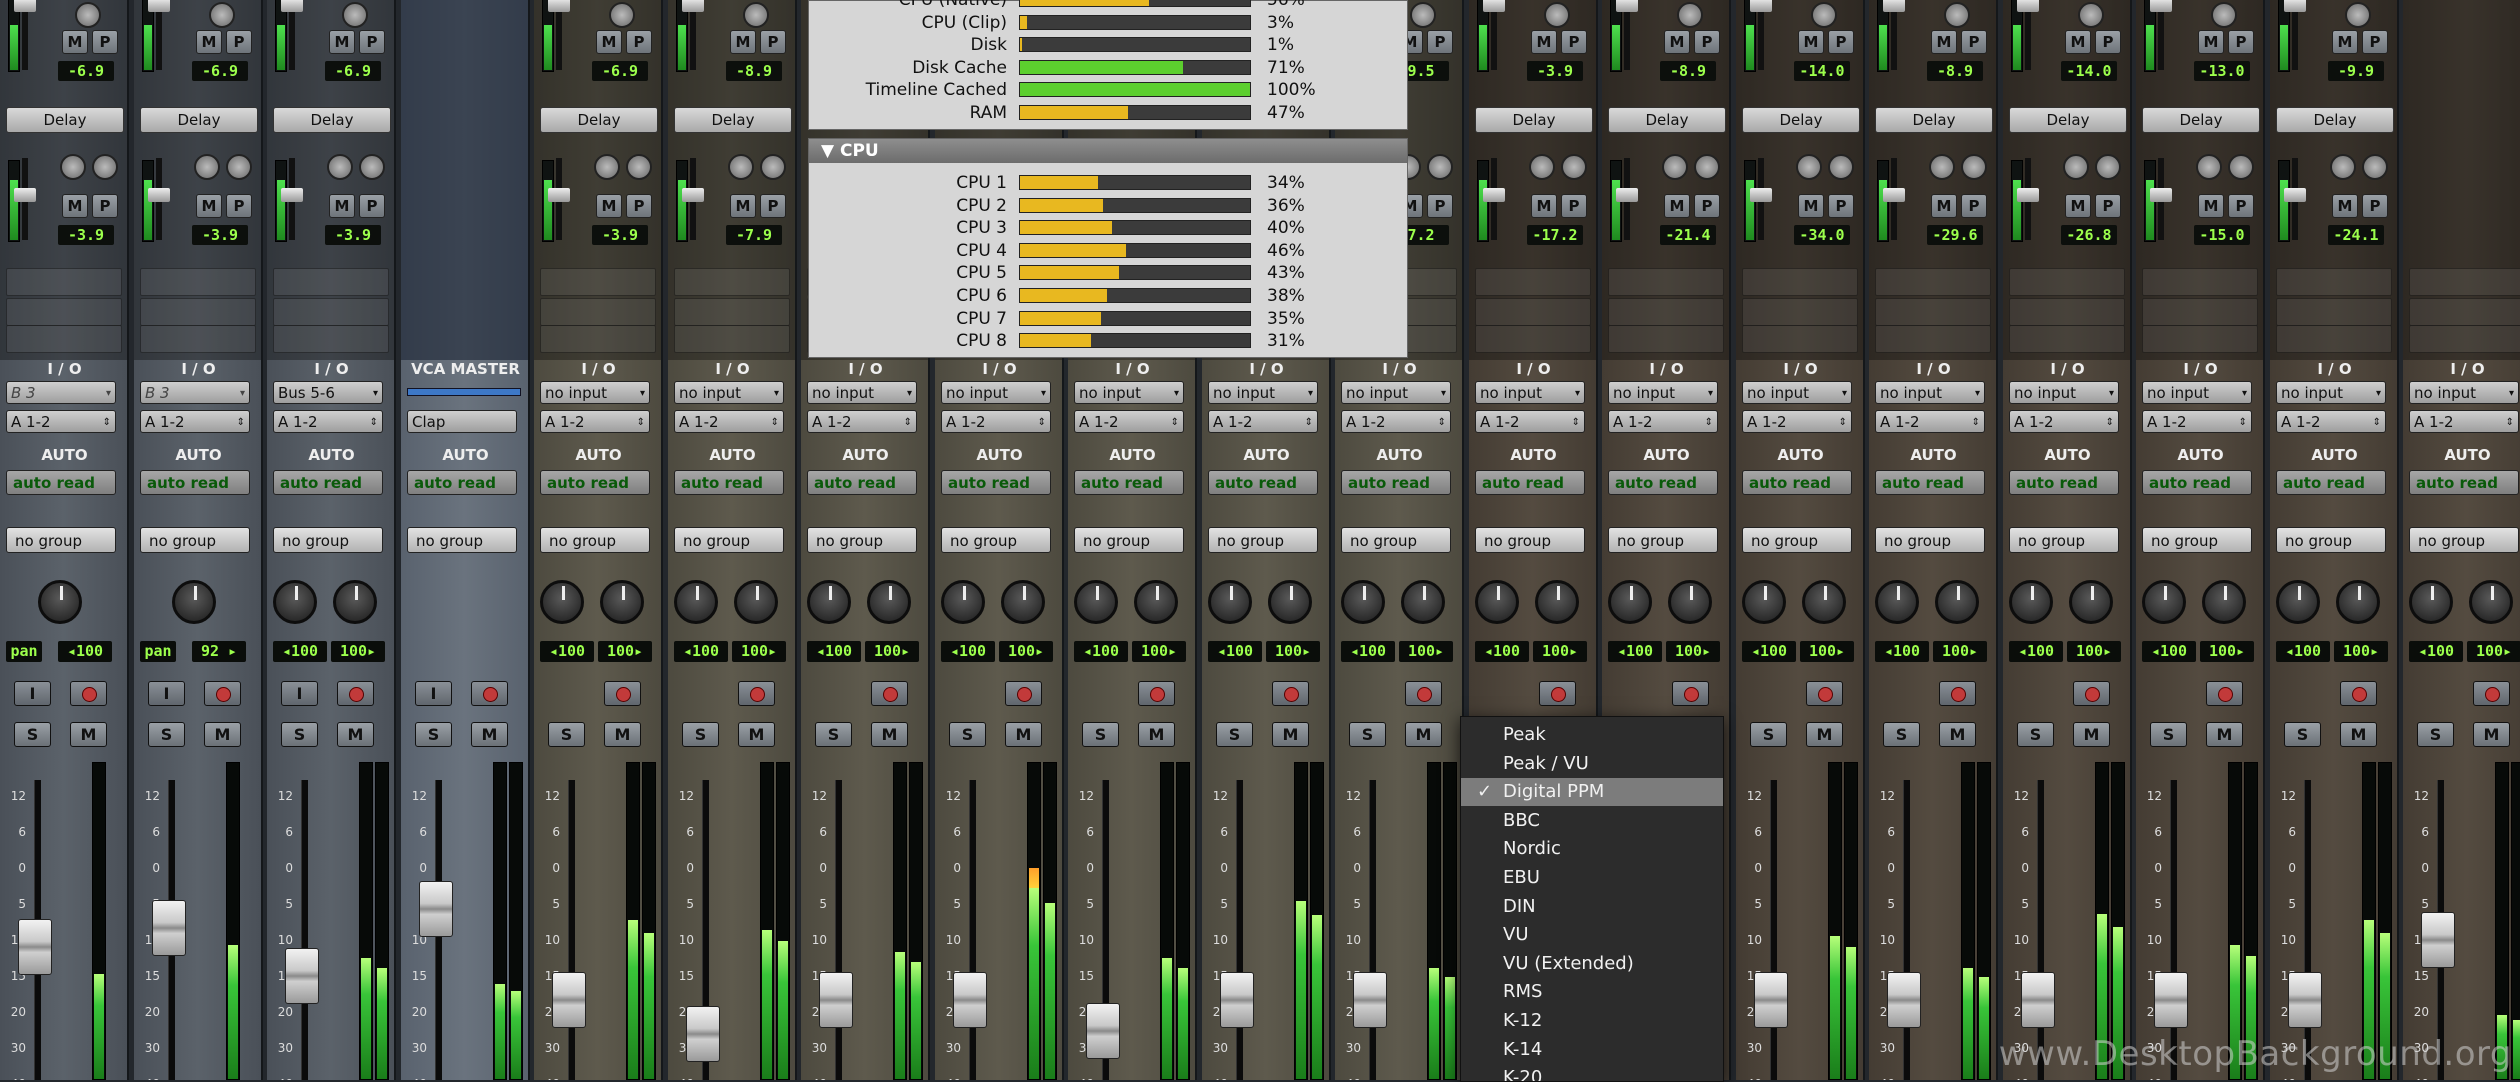 This screenshot has height=1082, width=2520. What do you see at coordinates (61, 392) in the screenshot?
I see `input-selector: B 3 ▾` at bounding box center [61, 392].